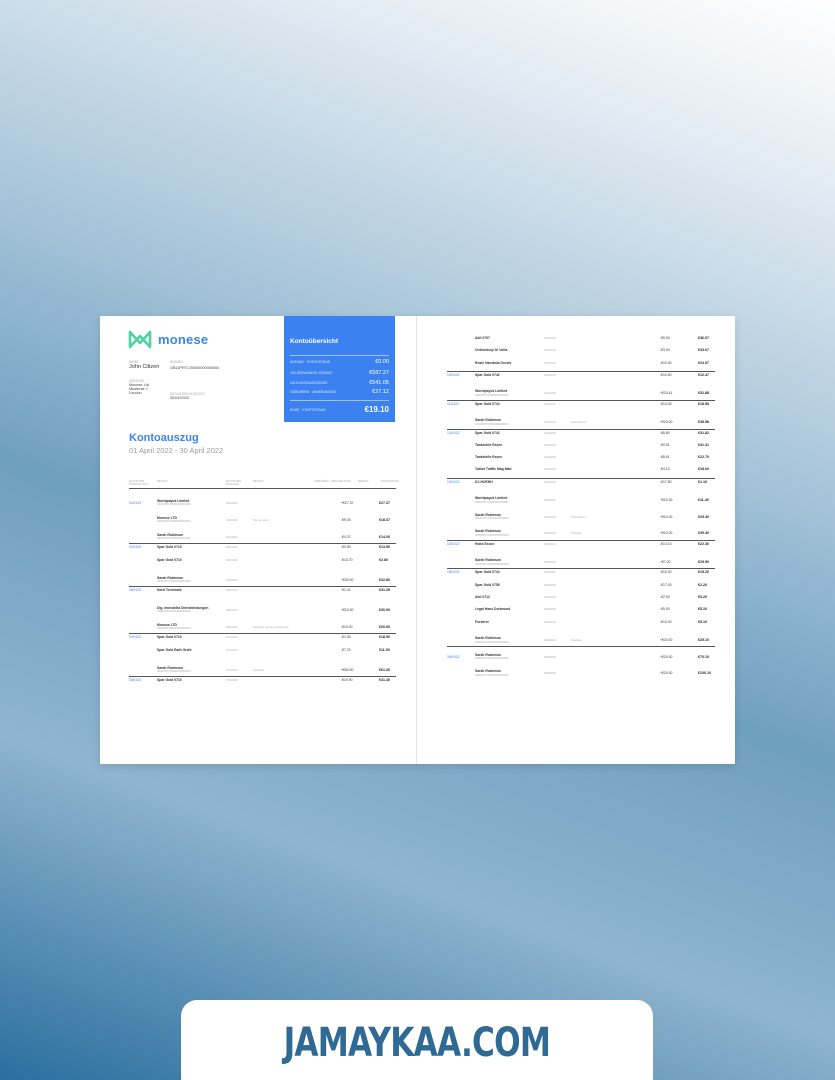 The width and height of the screenshot is (835, 1080). What do you see at coordinates (417, 1043) in the screenshot?
I see `watermark-text: JAMAYKAA.COM` at bounding box center [417, 1043].